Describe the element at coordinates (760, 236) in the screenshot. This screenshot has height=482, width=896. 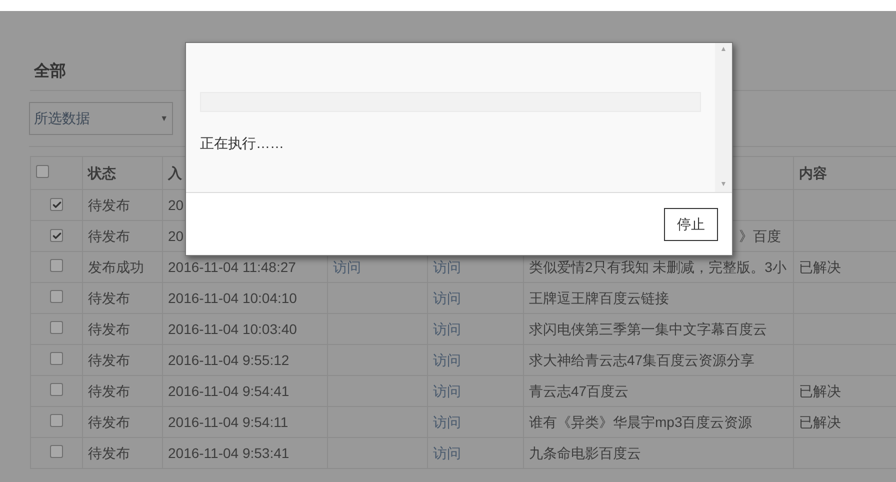
I see `title-text: 》百度` at that location.